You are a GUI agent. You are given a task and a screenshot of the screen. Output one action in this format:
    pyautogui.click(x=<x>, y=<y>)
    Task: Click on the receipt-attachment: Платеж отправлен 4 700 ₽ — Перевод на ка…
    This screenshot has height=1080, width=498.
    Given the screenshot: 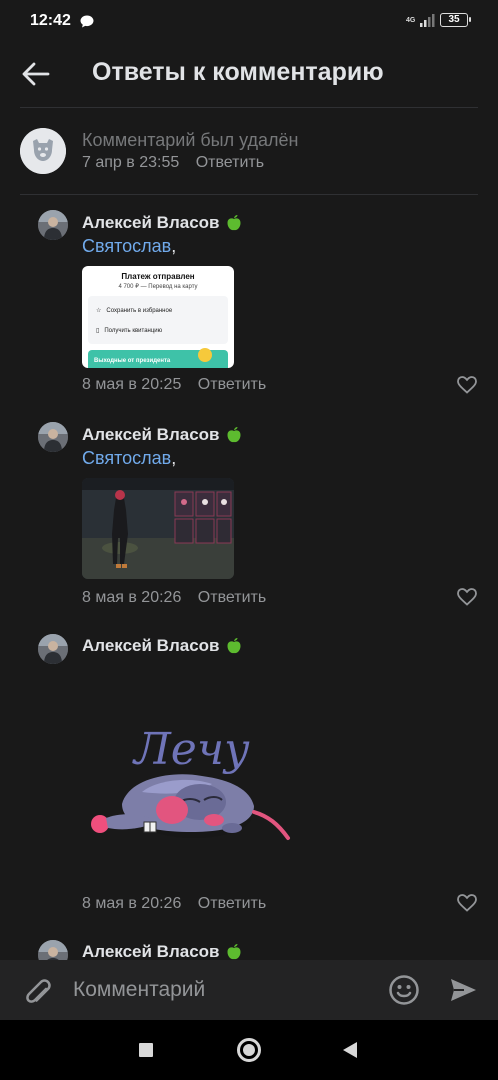 What is the action you would take?
    pyautogui.click(x=158, y=317)
    